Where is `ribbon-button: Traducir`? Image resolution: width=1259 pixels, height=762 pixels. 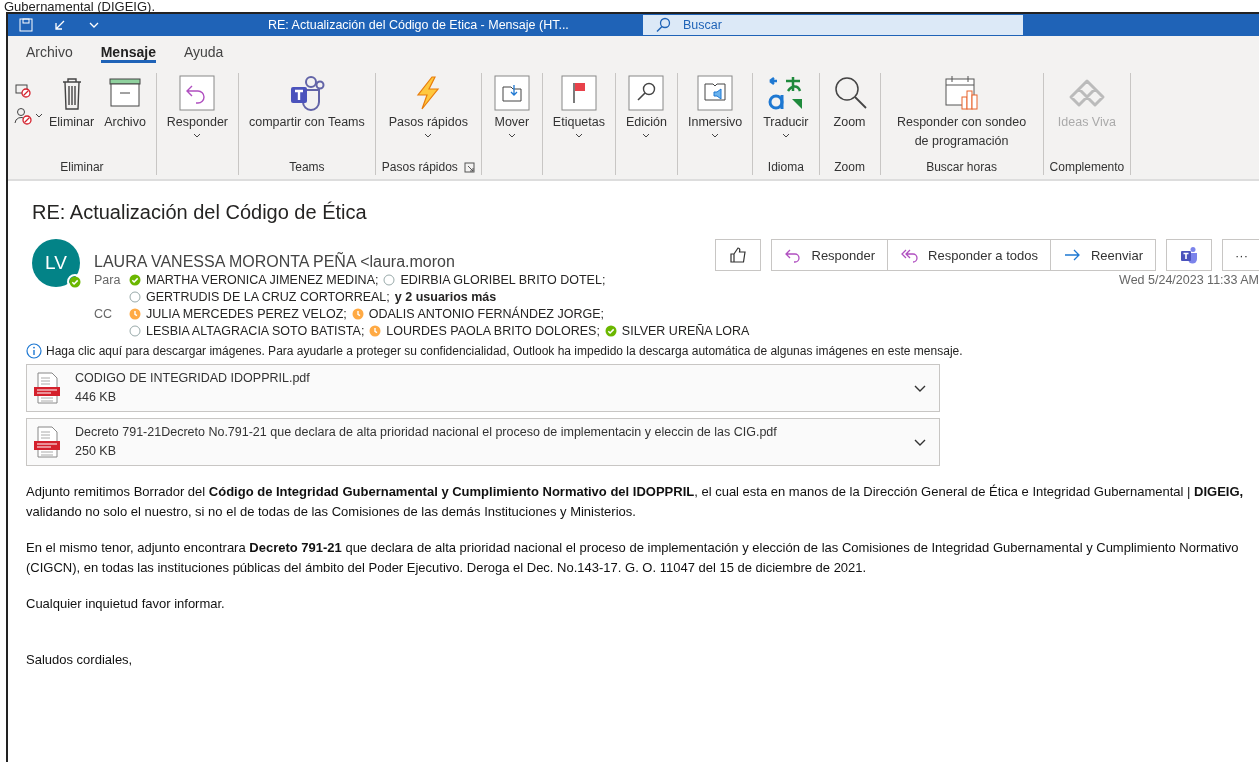
ribbon-button: Traducir is located at coordinates (786, 116).